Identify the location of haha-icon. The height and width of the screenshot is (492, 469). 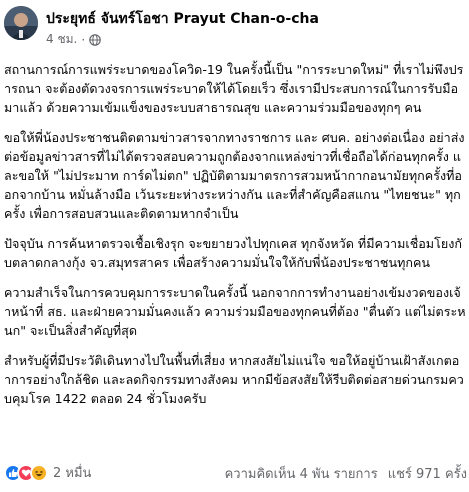
(39, 472).